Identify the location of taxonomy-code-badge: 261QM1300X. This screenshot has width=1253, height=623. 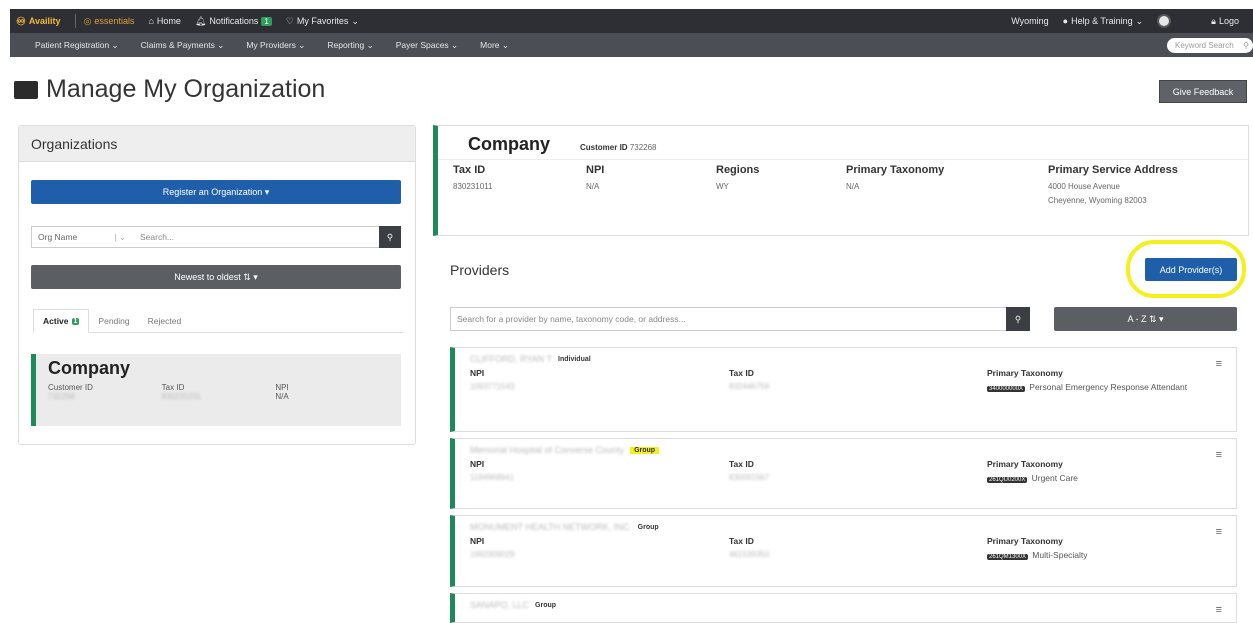
(1008, 557).